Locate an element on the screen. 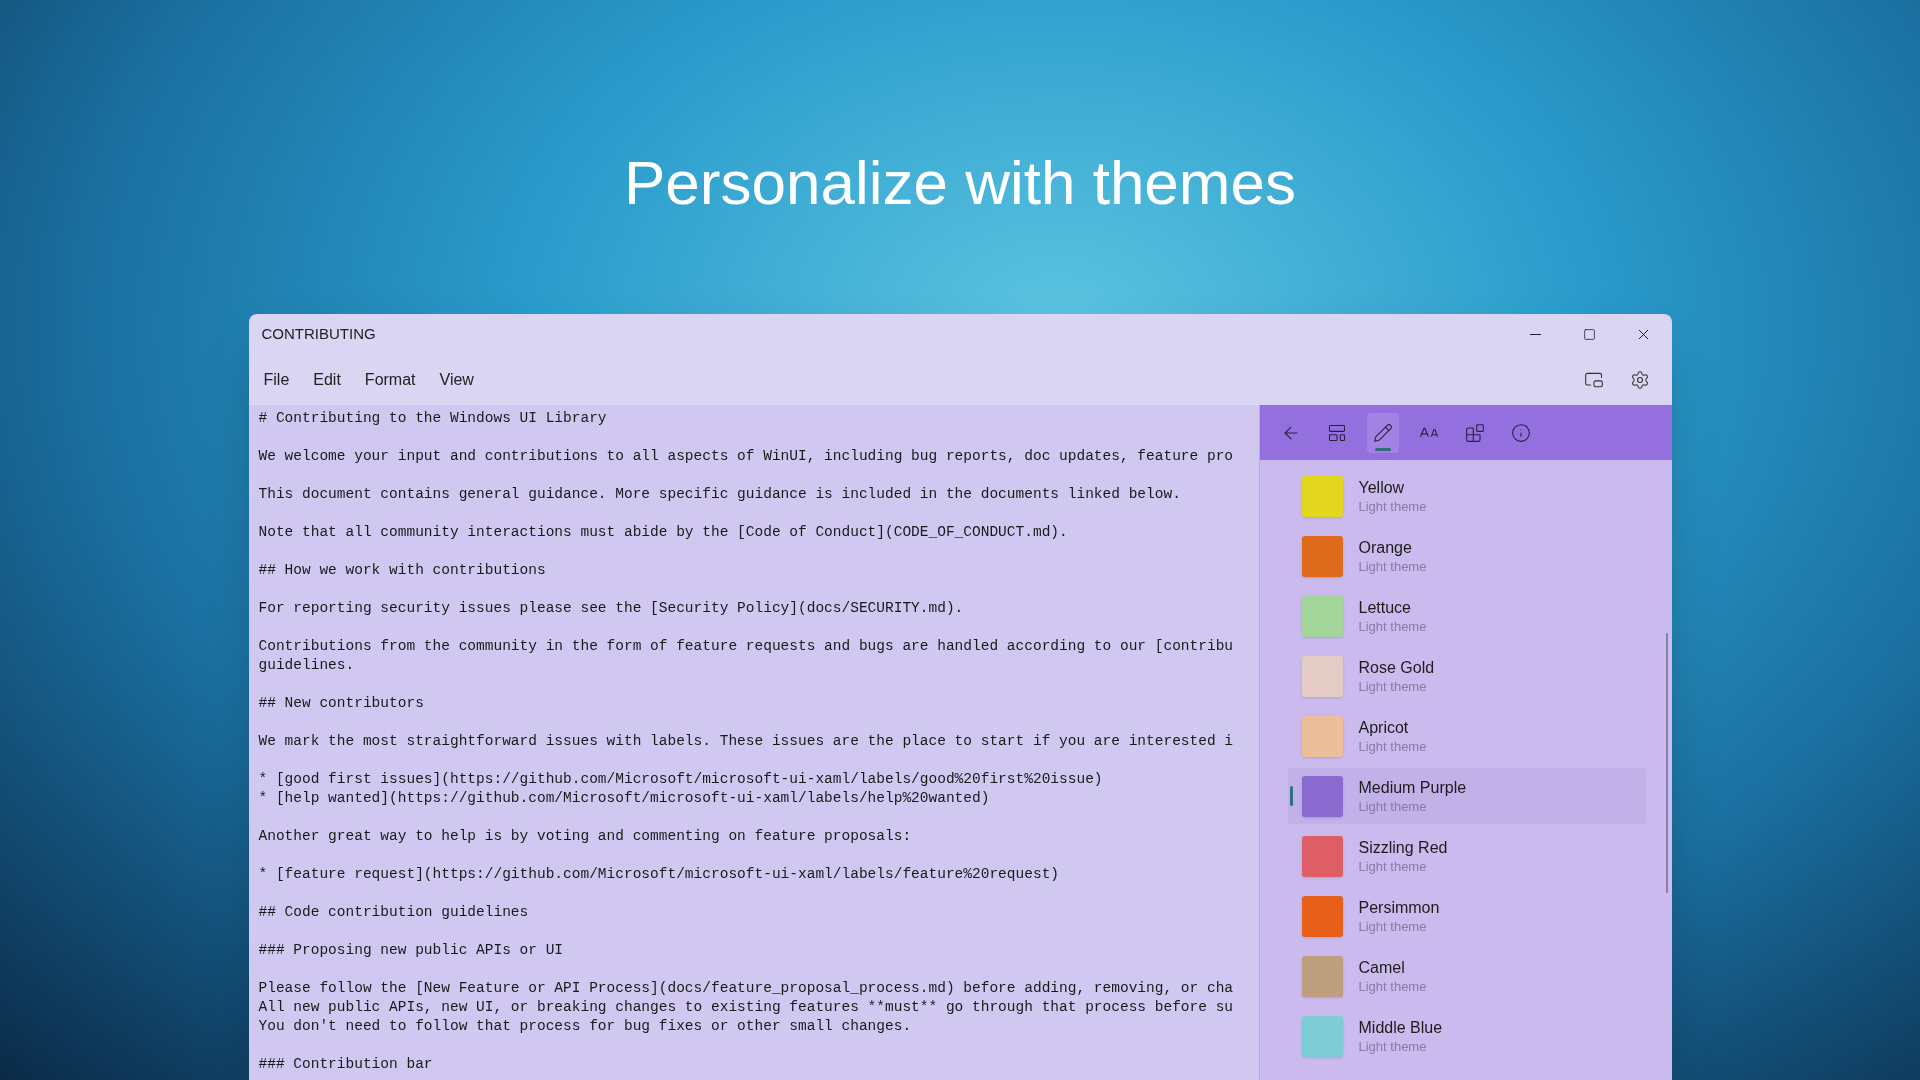 This screenshot has height=1080, width=1920. text-line: Please follow the [New Feature or API Process](docs/feature_proposal_process.md) before adding, removing, or cha is located at coordinates (746, 988).